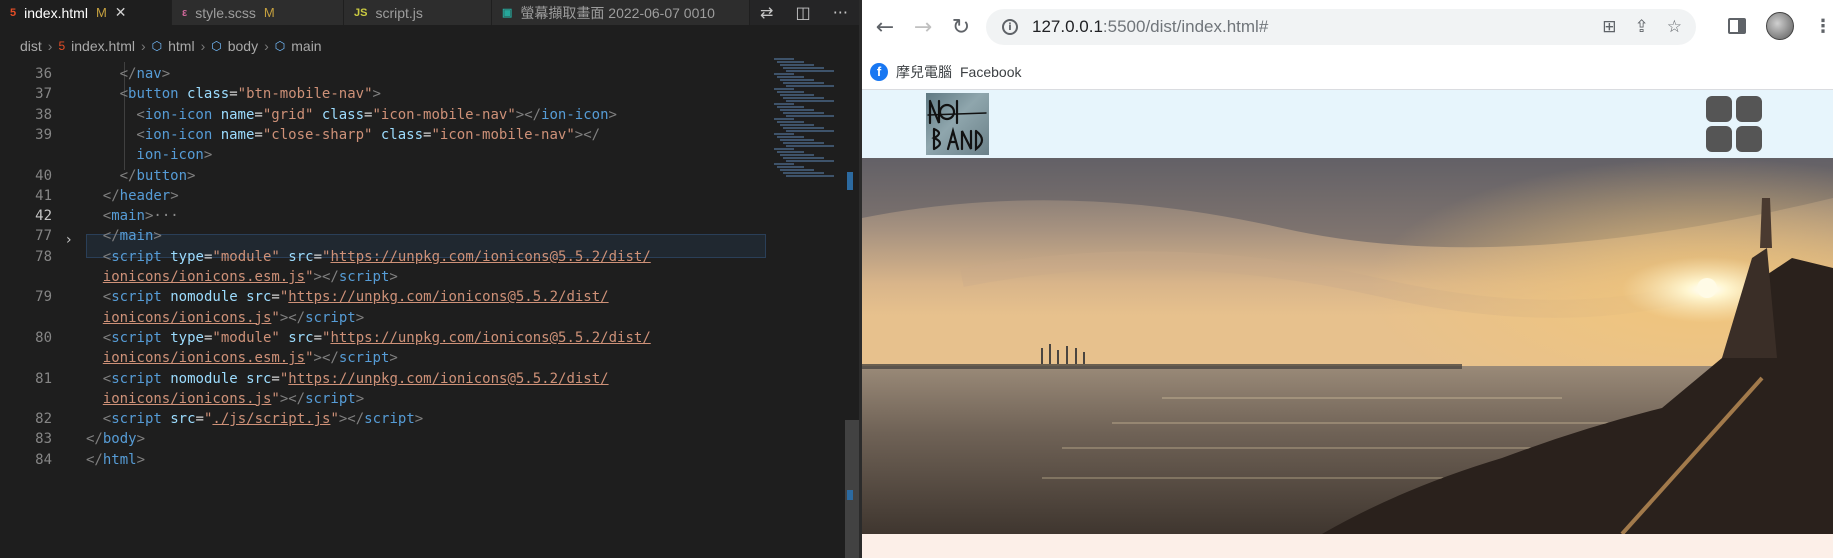 Image resolution: width=1833 pixels, height=558 pixels. Describe the element at coordinates (1823, 26) in the screenshot. I see `kebab-menu-icon: ⋮` at that location.